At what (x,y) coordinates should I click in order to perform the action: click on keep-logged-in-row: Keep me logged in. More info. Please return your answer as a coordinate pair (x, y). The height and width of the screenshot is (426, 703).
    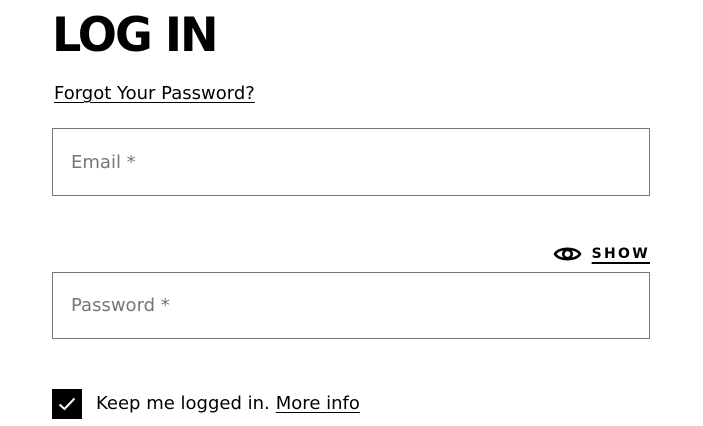
    Looking at the image, I should click on (206, 403).